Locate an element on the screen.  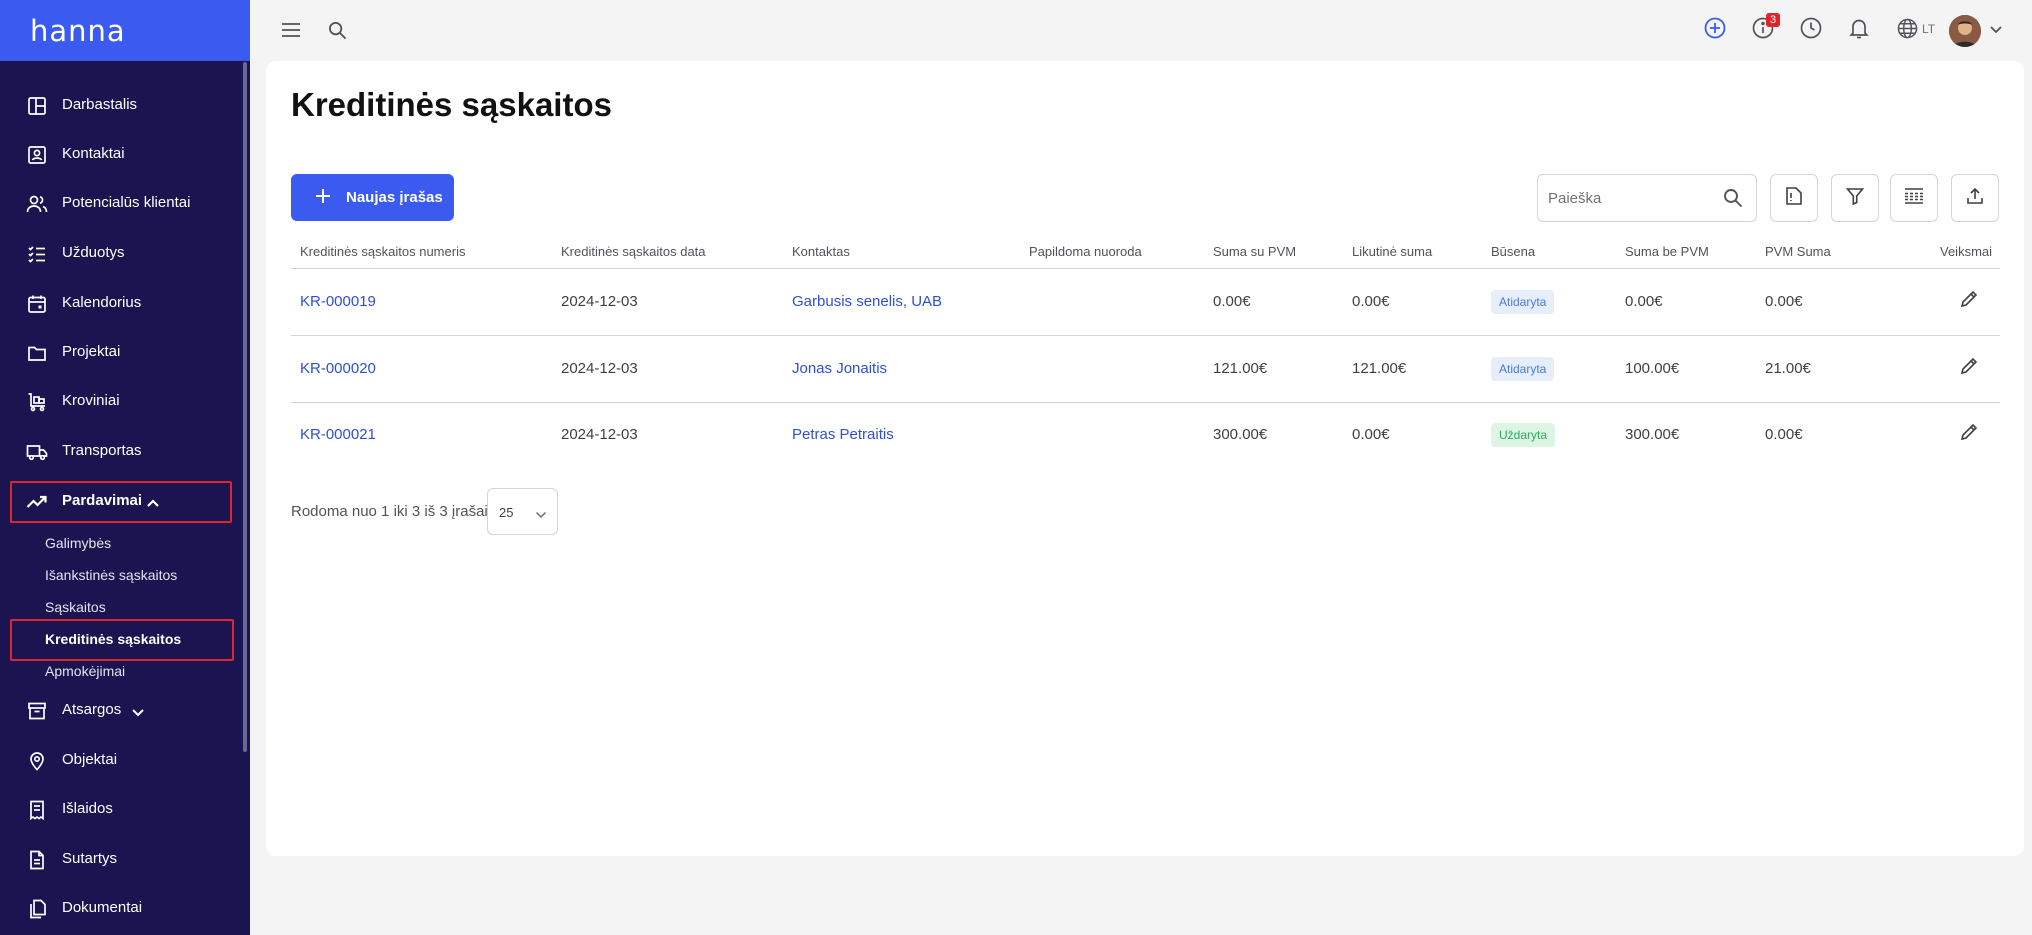
upload-icon is located at coordinates (1975, 198).